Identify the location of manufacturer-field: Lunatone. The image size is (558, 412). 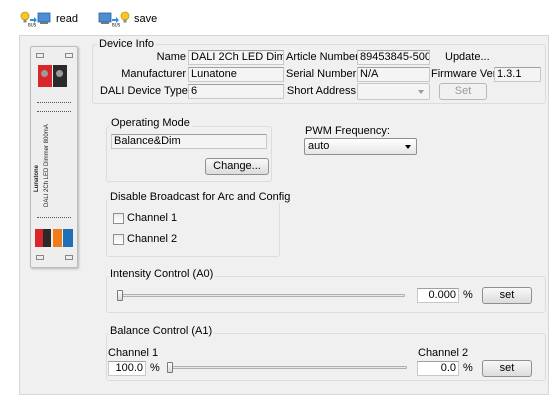
(236, 74).